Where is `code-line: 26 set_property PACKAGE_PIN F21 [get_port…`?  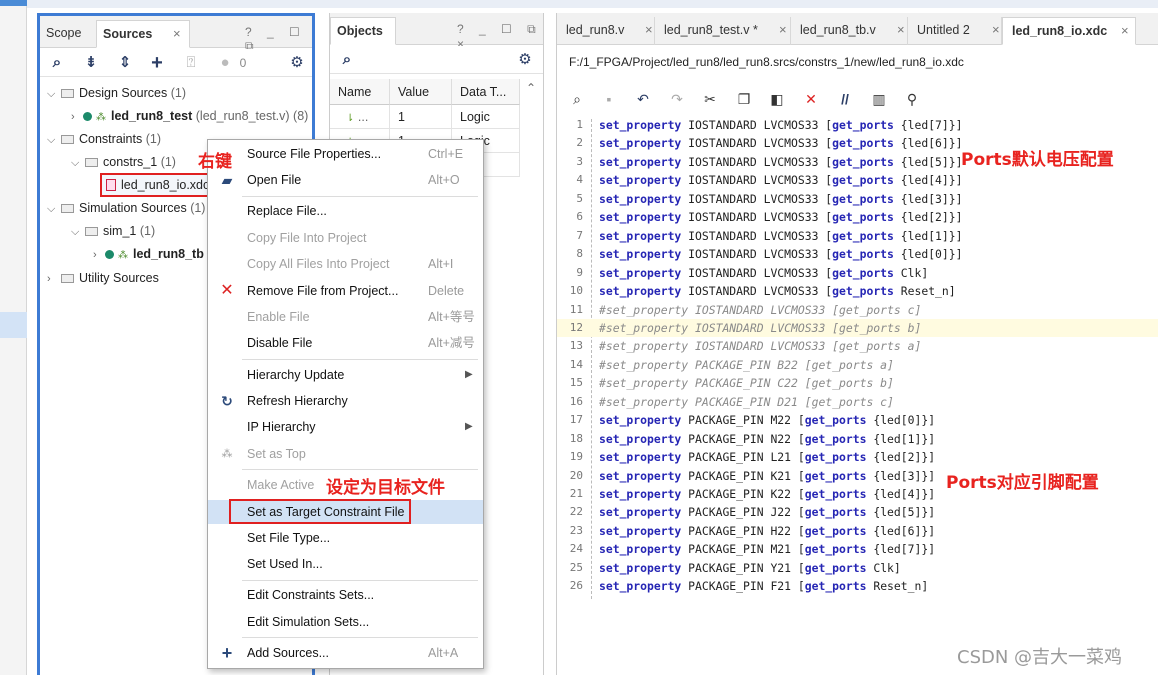 code-line: 26 set_property PACKAGE_PIN F21 [get_port… is located at coordinates (857, 586).